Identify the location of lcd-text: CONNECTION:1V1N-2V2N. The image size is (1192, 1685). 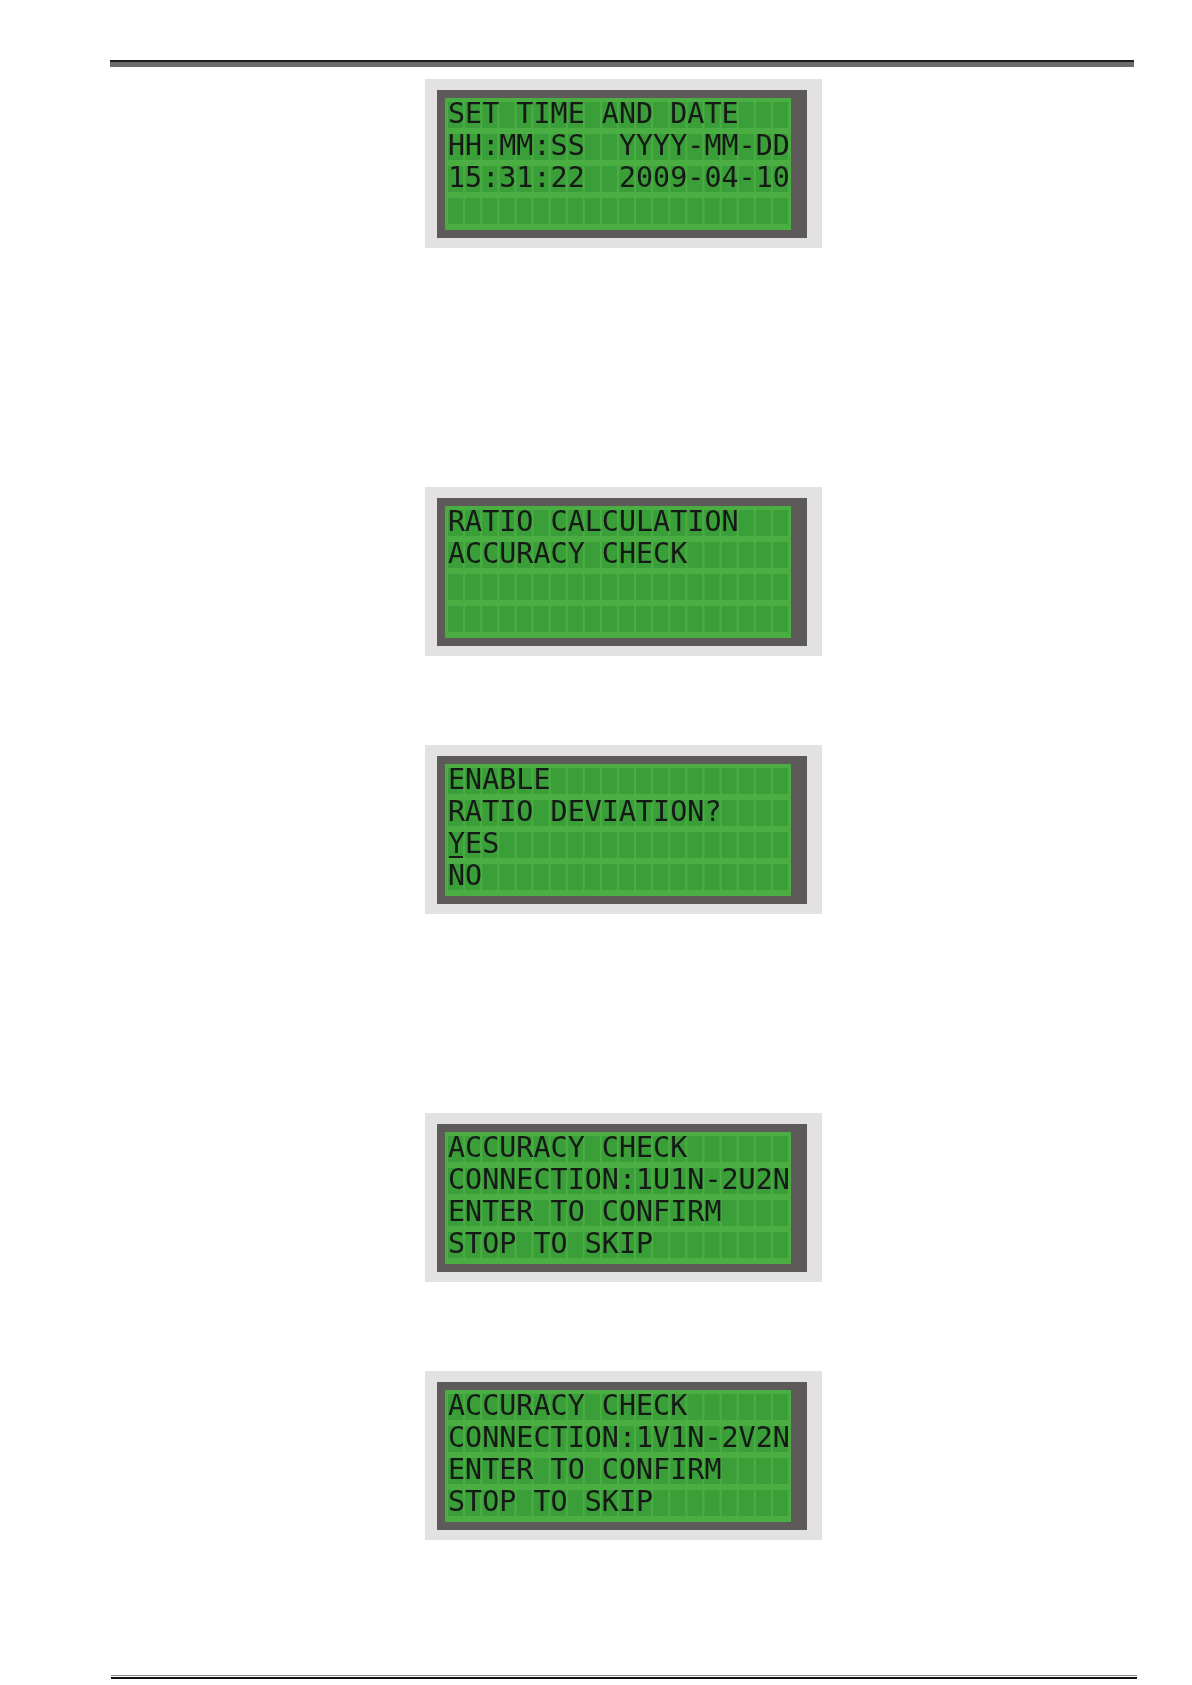
(619, 1437).